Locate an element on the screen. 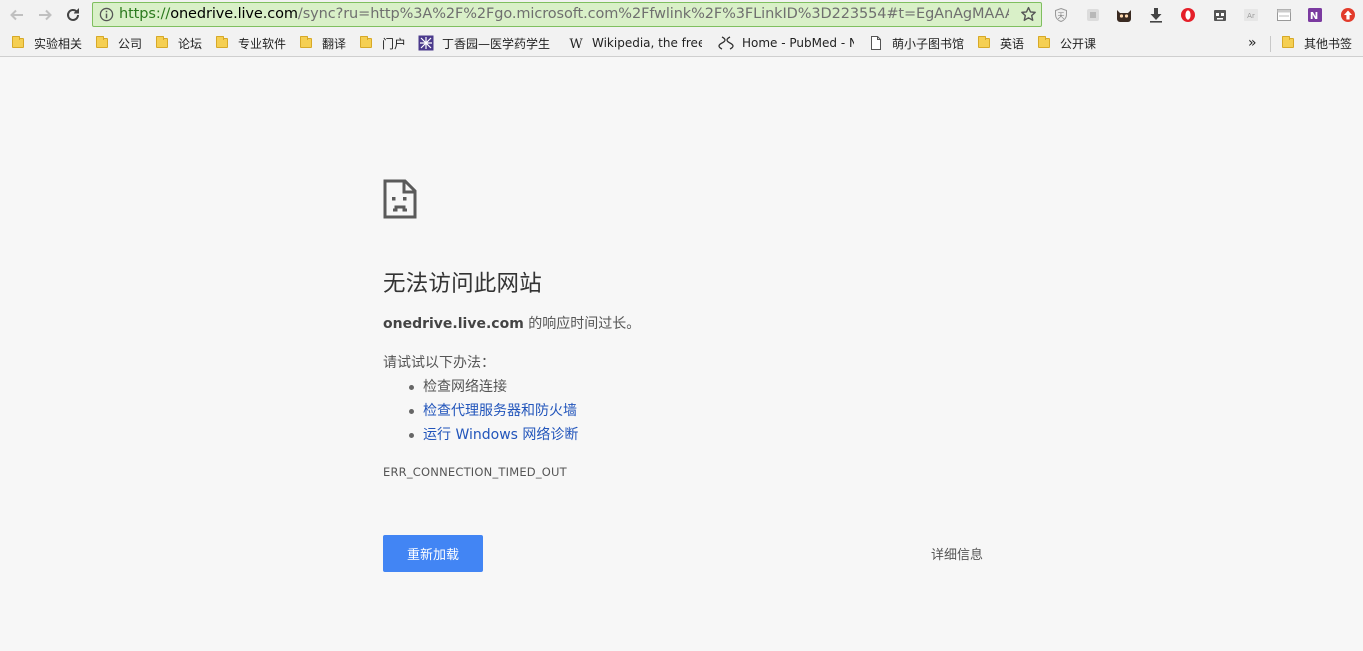  bookmark-item: 论坛 is located at coordinates (179, 43).